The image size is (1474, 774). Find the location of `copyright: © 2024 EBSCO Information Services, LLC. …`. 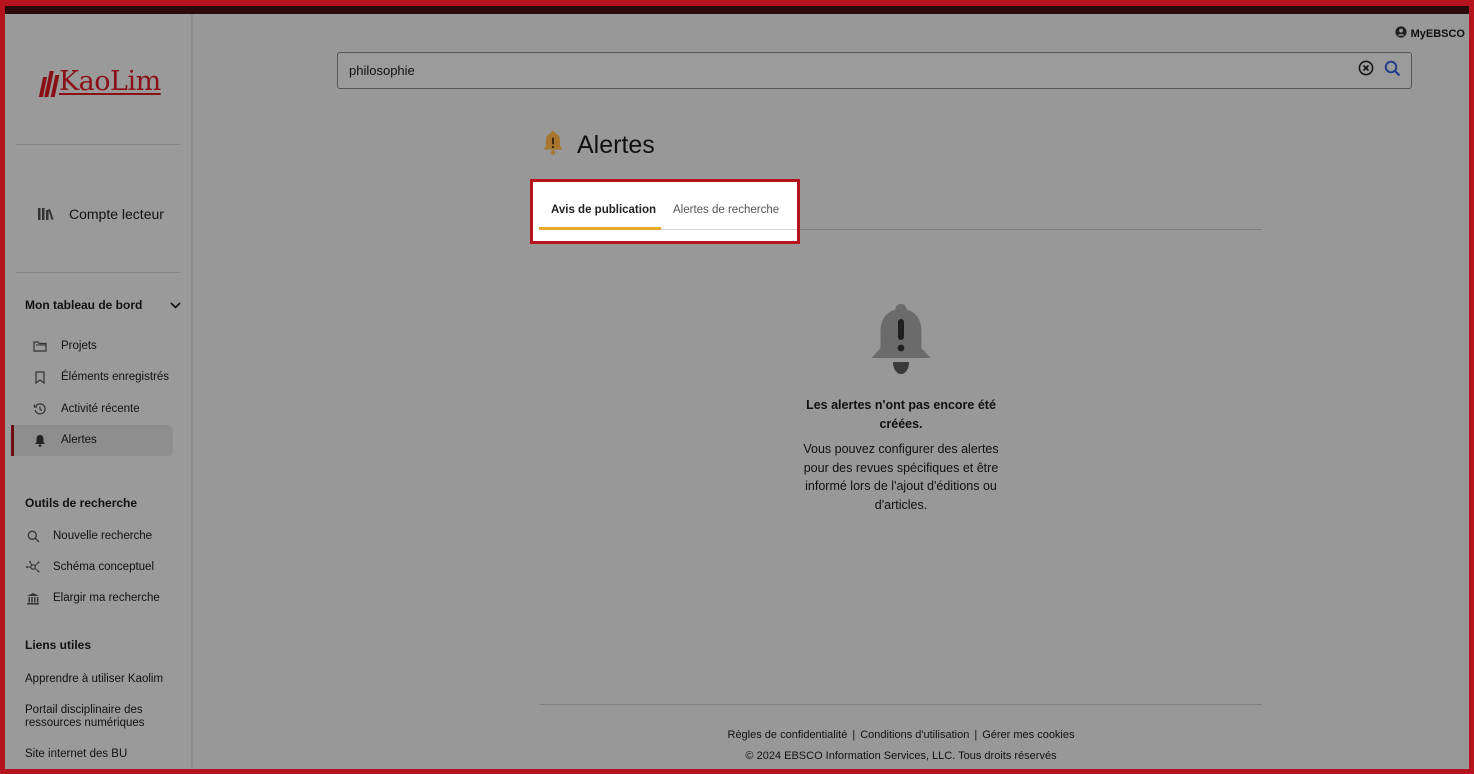

copyright: © 2024 EBSCO Information Services, LLC. … is located at coordinates (901, 756).